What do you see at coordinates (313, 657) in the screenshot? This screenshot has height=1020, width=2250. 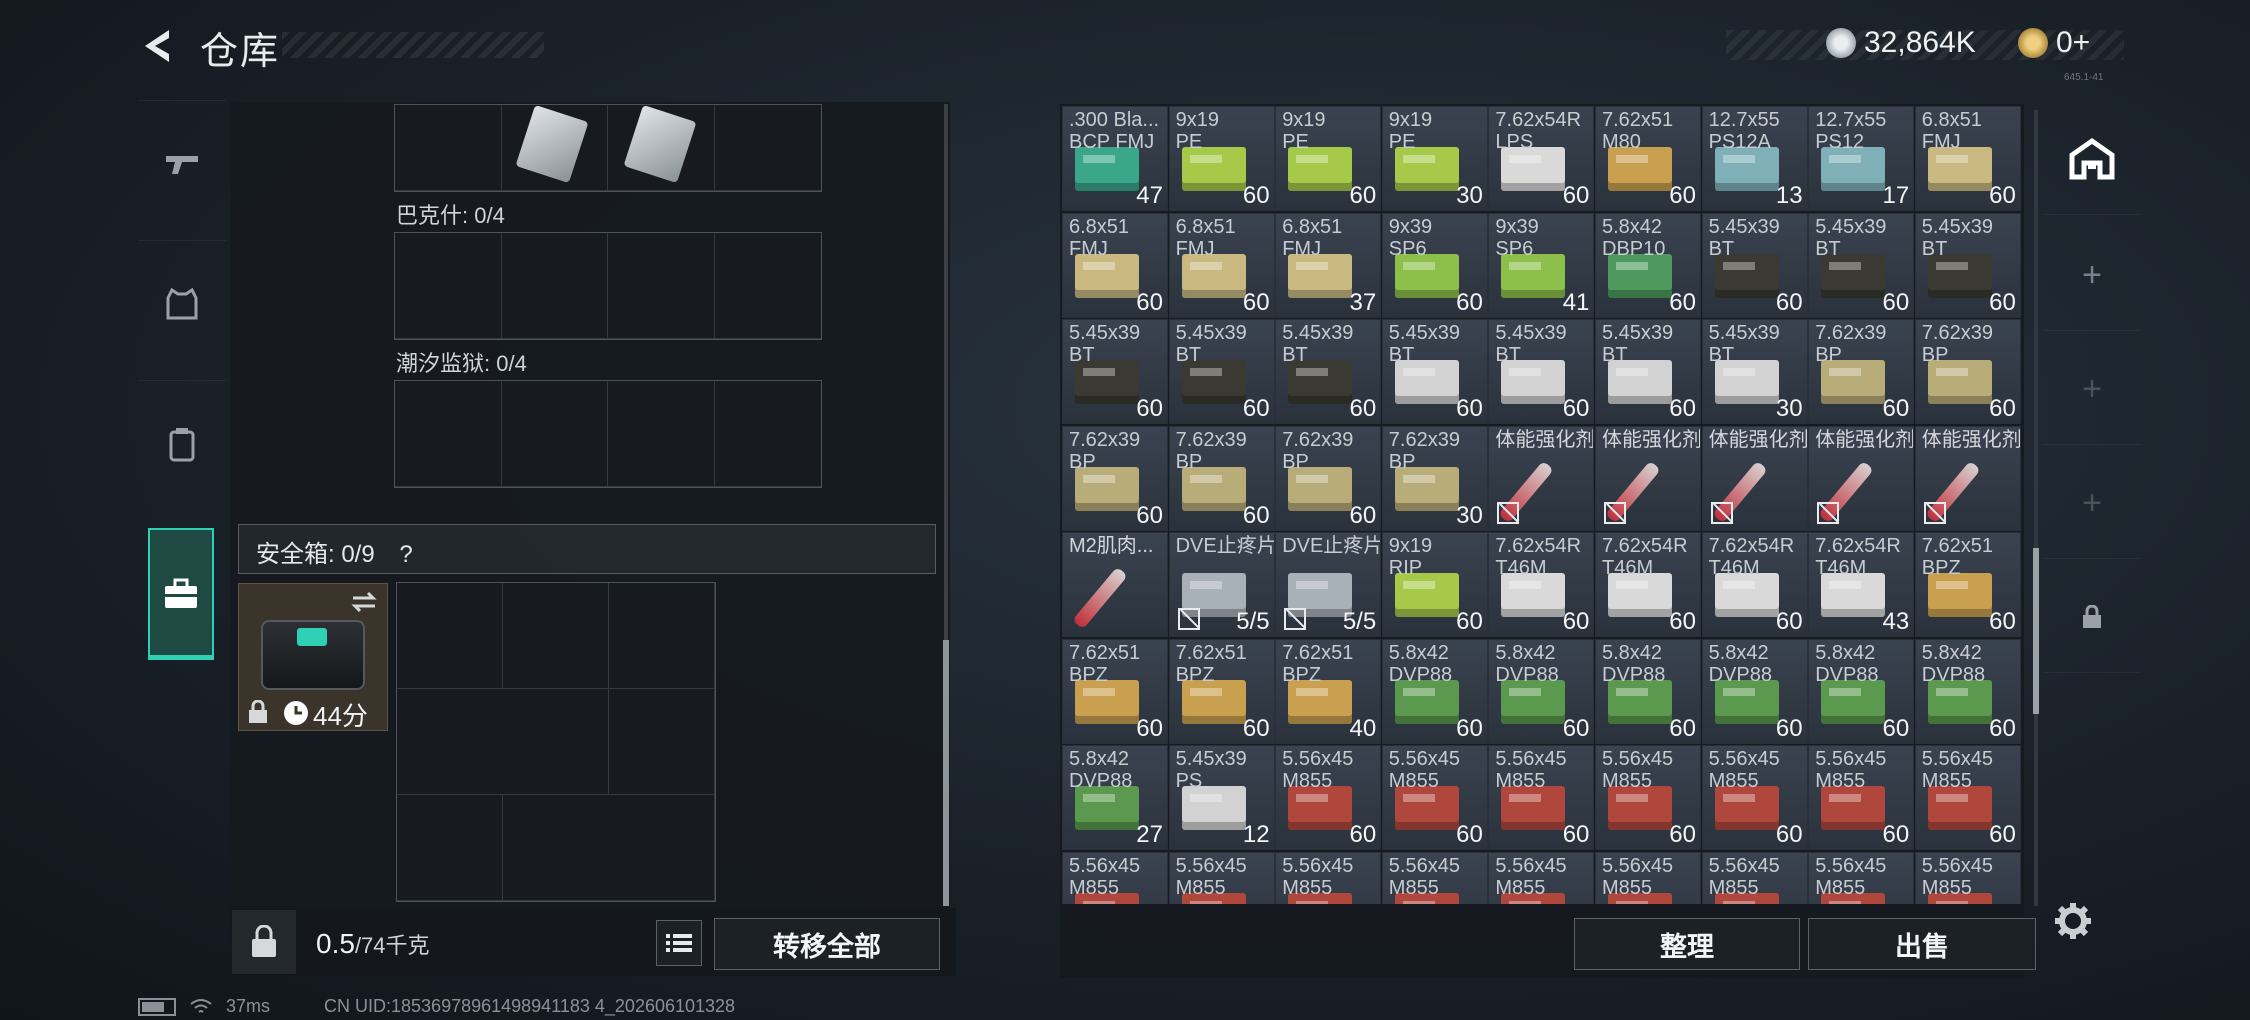 I see `safebox-item: 44分` at bounding box center [313, 657].